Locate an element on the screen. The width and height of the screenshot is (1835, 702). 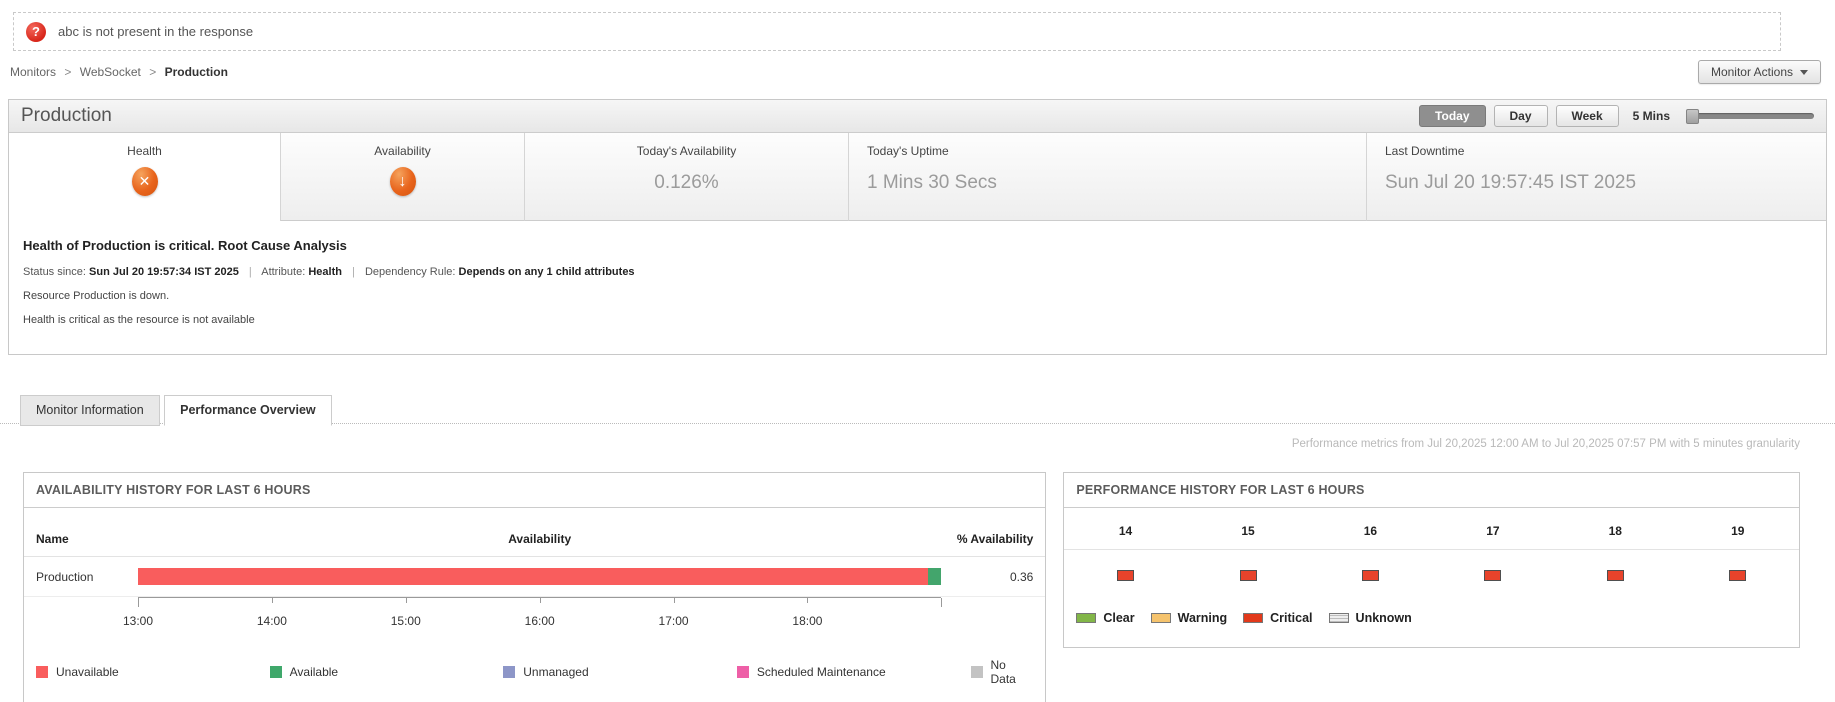
legend-item-clear: Clear is located at coordinates (1105, 618).